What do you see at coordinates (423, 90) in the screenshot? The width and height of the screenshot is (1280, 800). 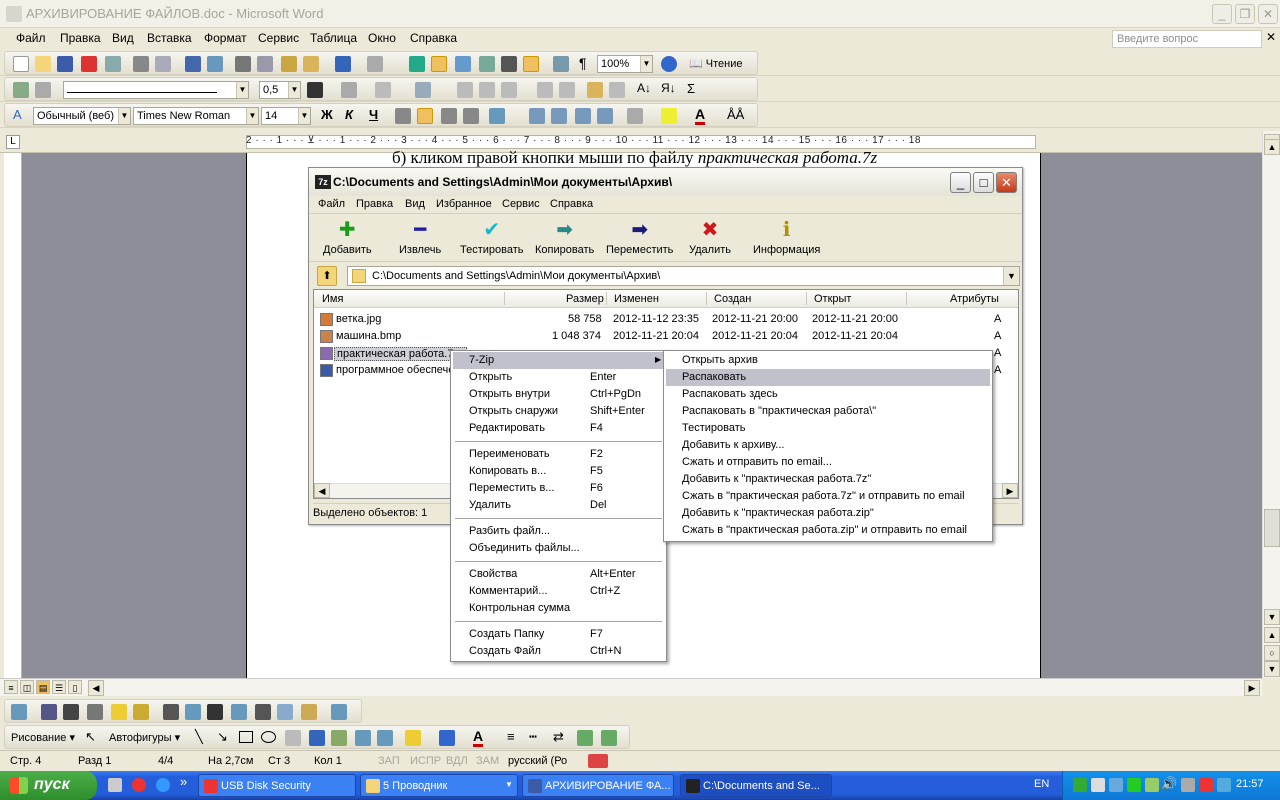 I see `insert-table2-icon` at bounding box center [423, 90].